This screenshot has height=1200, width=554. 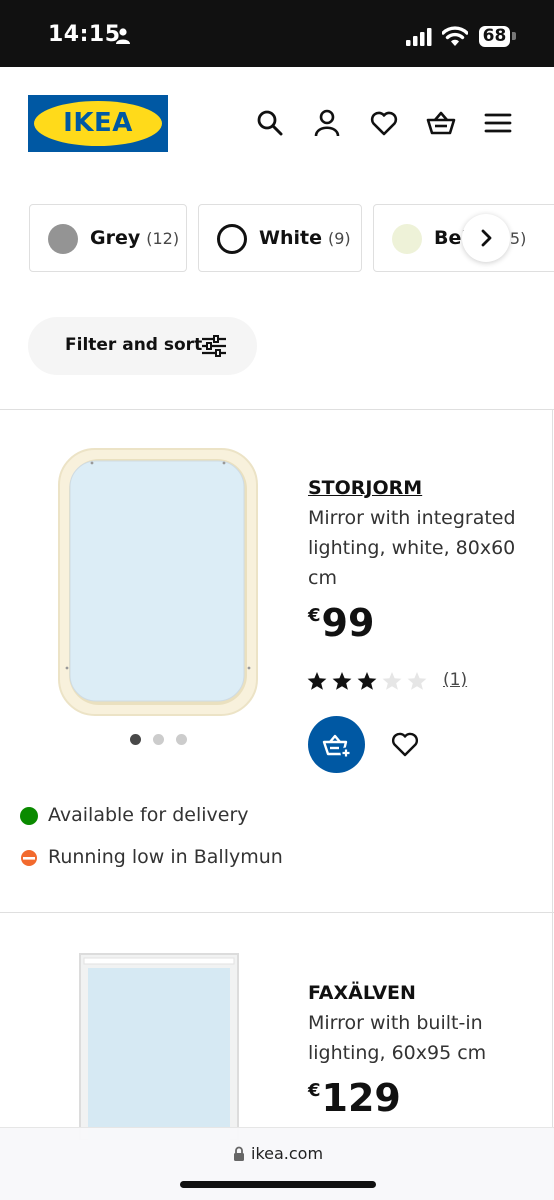 I want to click on chip-count: (9), so click(x=339, y=238).